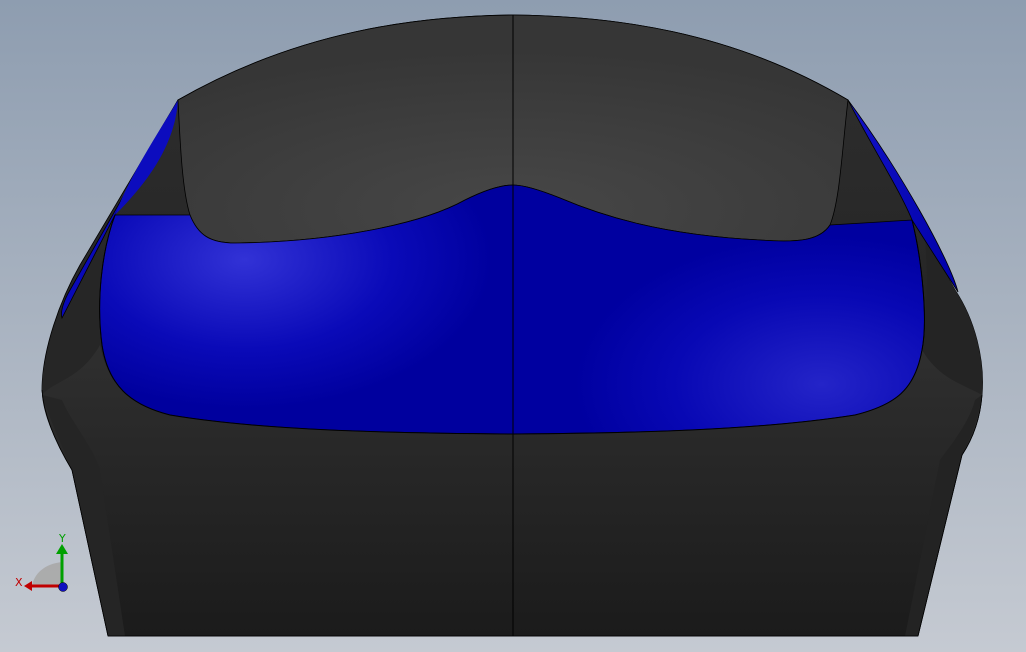 The height and width of the screenshot is (652, 1026). Describe the element at coordinates (19, 582) in the screenshot. I see `triad-x-label: X` at that location.